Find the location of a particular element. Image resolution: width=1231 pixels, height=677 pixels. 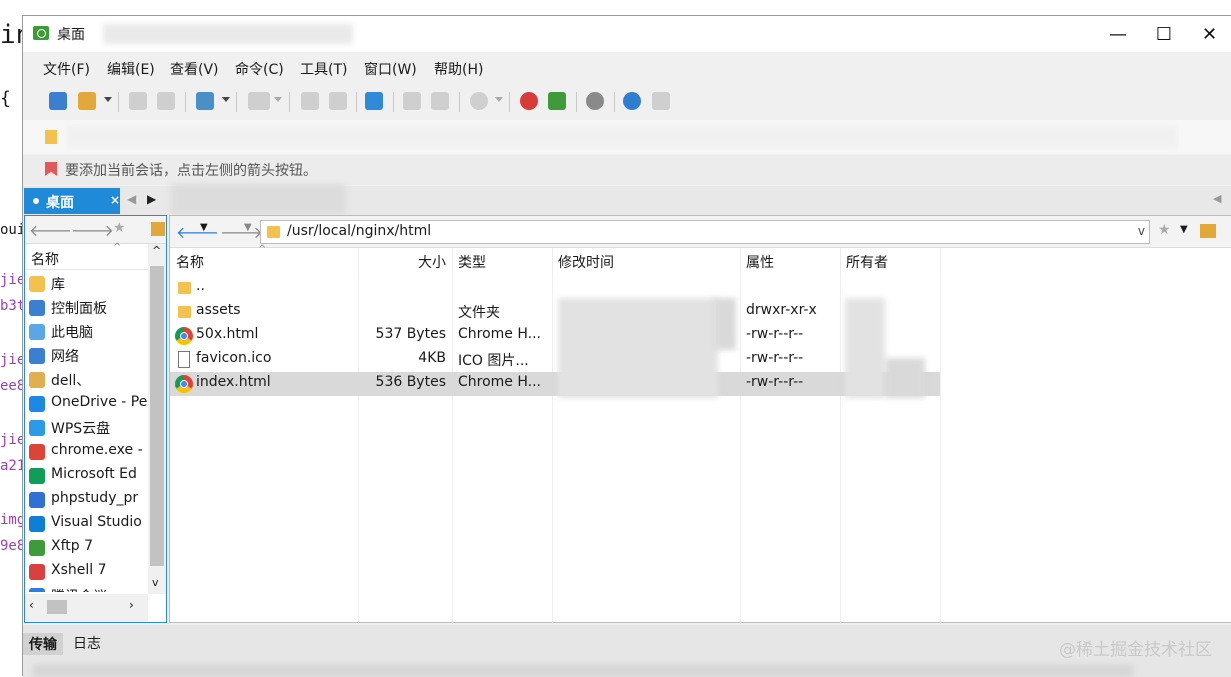

settings-icon is located at coordinates (595, 101).